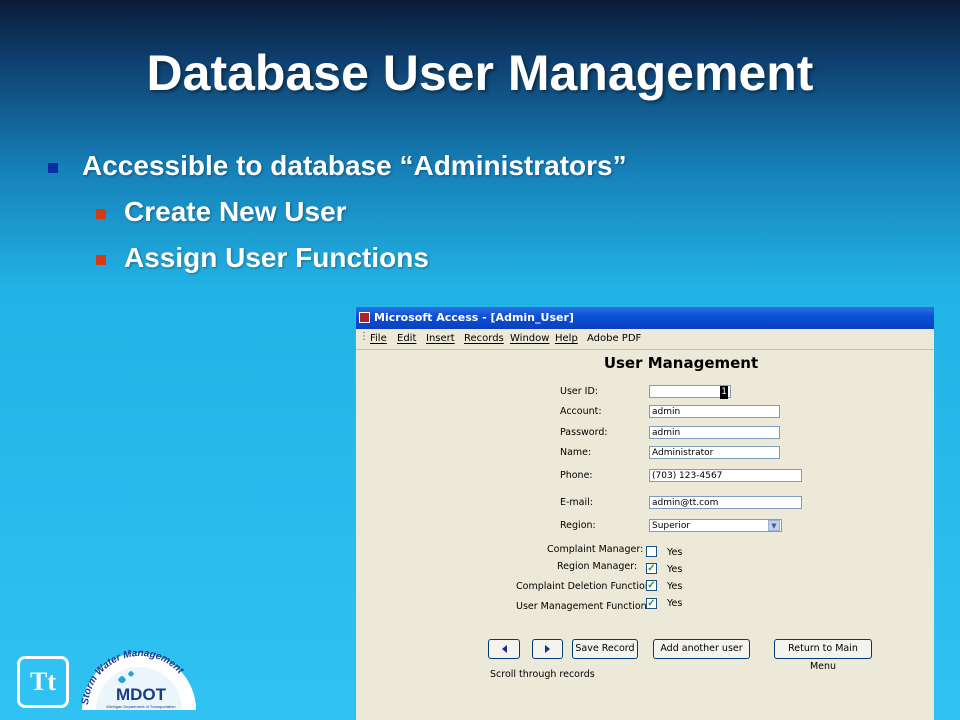  I want to click on region-manager-checkbox: ✓, so click(651, 568).